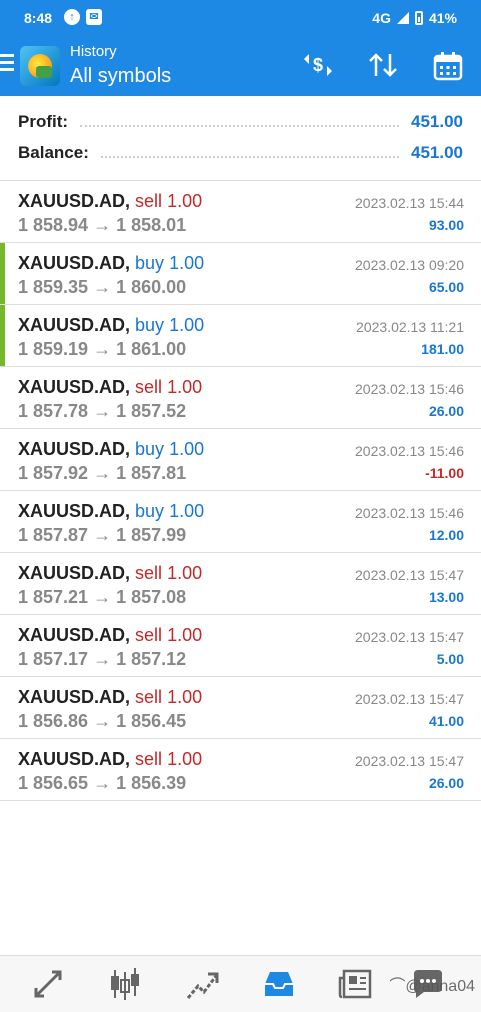 The width and height of the screenshot is (481, 1012). What do you see at coordinates (53, 152) in the screenshot?
I see `balance-label: Balance:` at bounding box center [53, 152].